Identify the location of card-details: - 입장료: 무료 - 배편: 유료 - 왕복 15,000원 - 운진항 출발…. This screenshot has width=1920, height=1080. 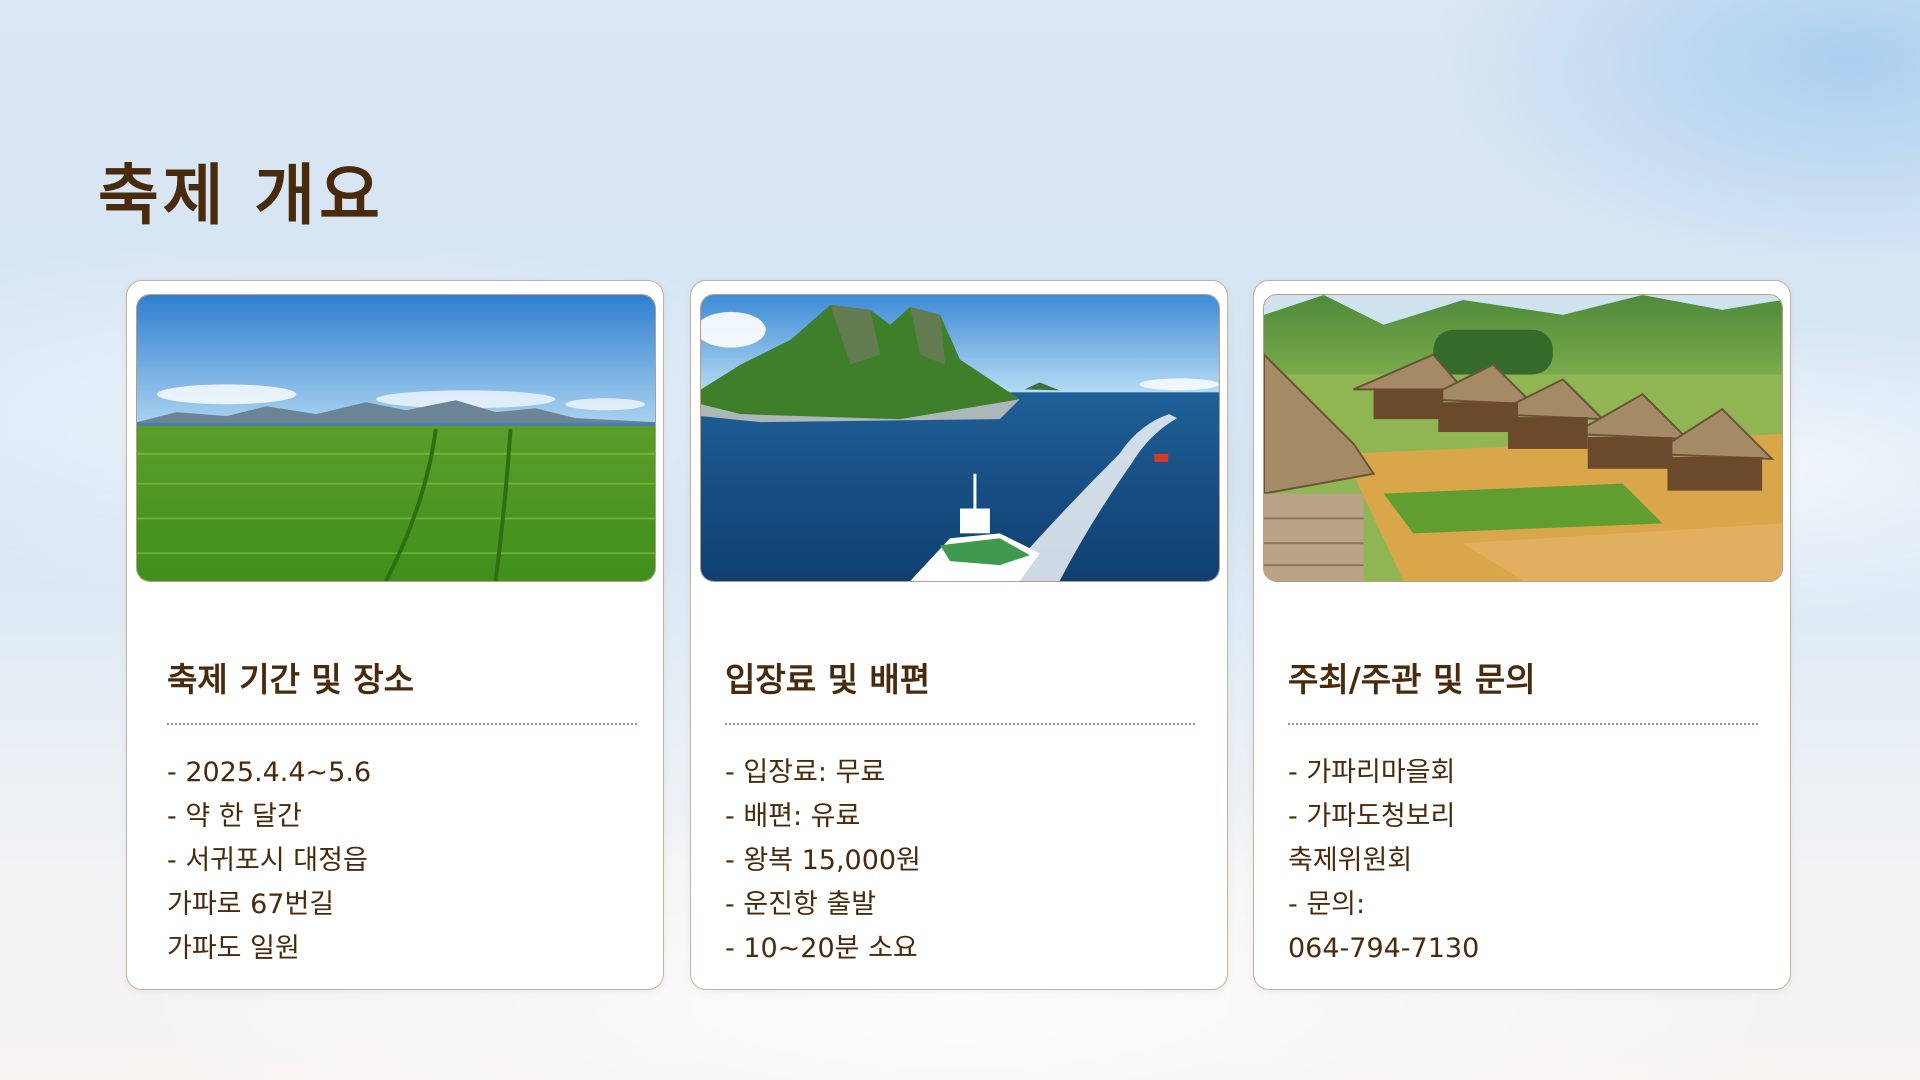
(960, 861).